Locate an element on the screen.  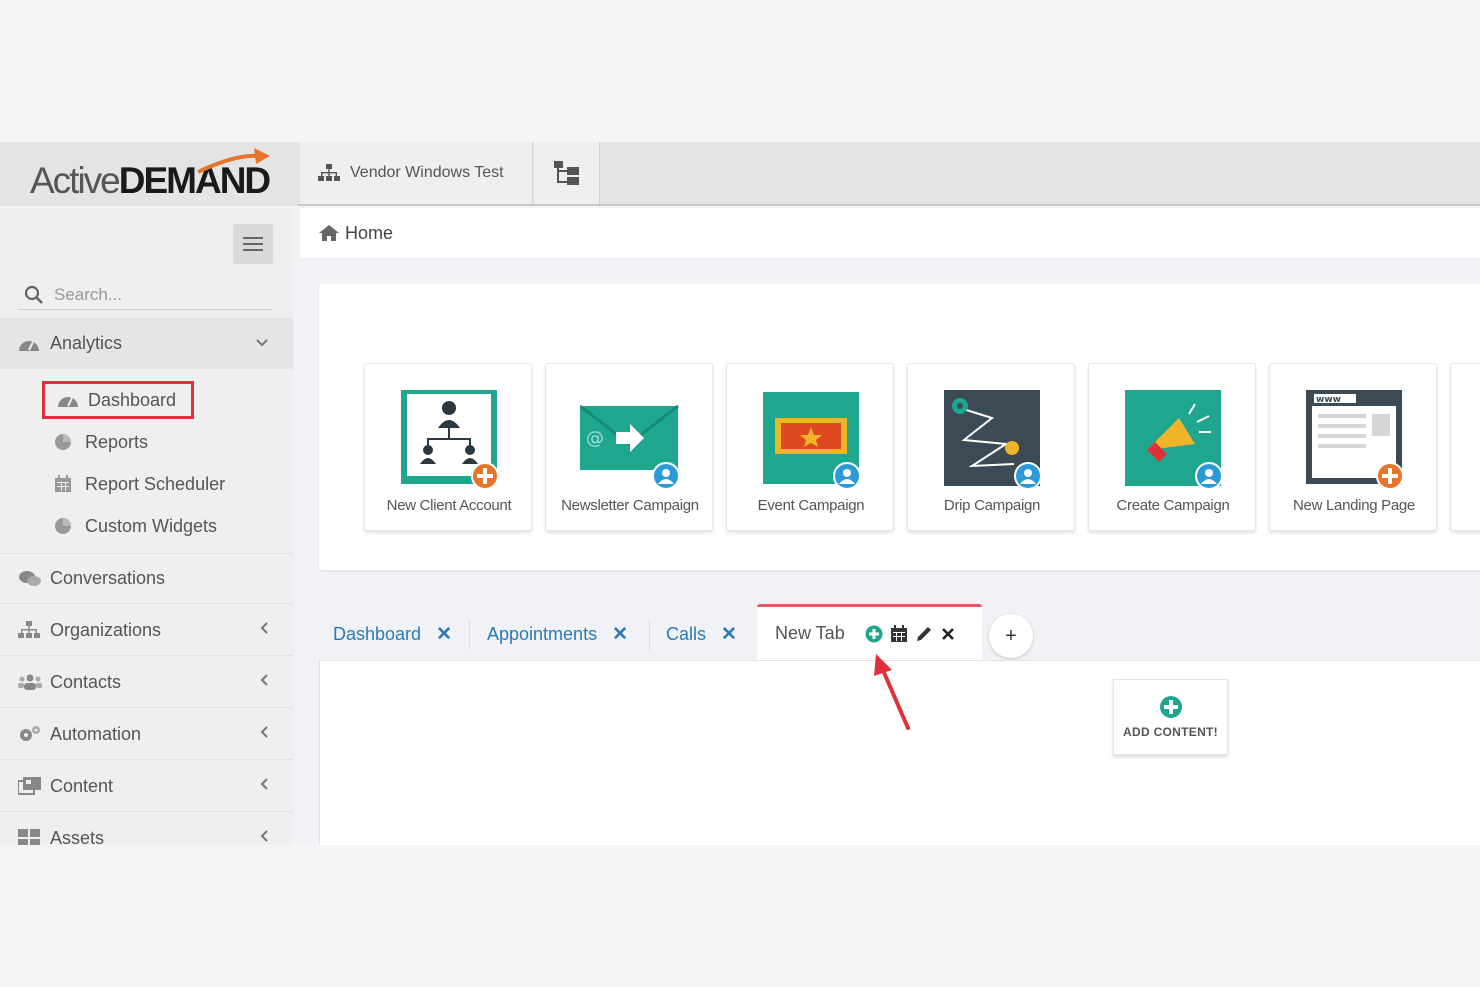
quick-action-new-landing-page: www New Landing Page is located at coordinates (1353, 447).